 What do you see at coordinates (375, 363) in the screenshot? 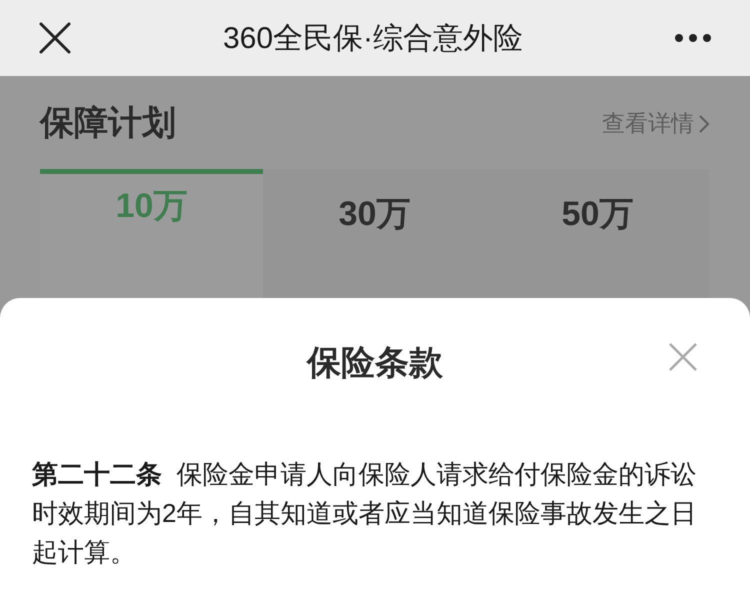
I see `sheet-title: 保险条款` at bounding box center [375, 363].